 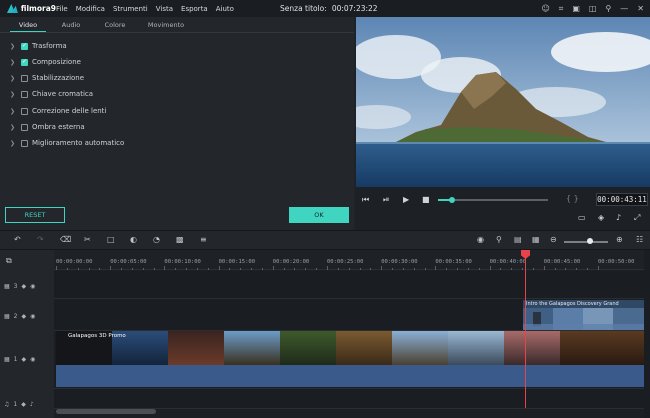 What do you see at coordinates (24, 127) in the screenshot?
I see `checkbox-ombra-esterna` at bounding box center [24, 127].